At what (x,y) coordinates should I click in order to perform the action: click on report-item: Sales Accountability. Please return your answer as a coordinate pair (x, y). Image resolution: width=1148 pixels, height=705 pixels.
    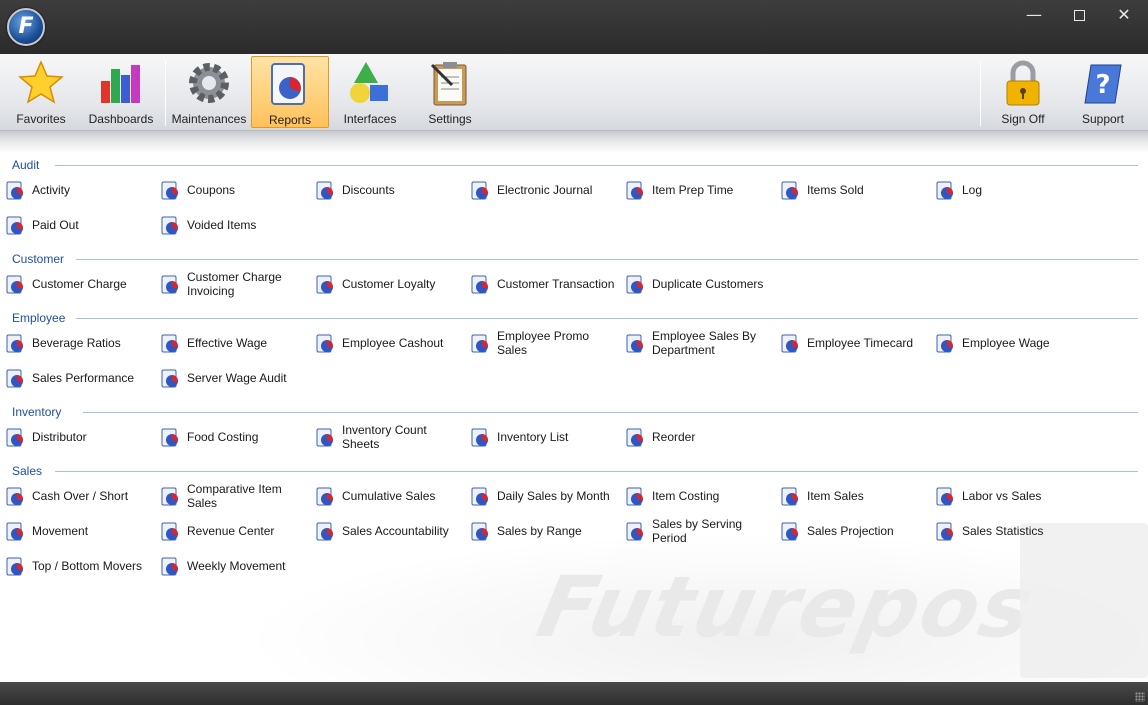
    Looking at the image, I should click on (385, 531).